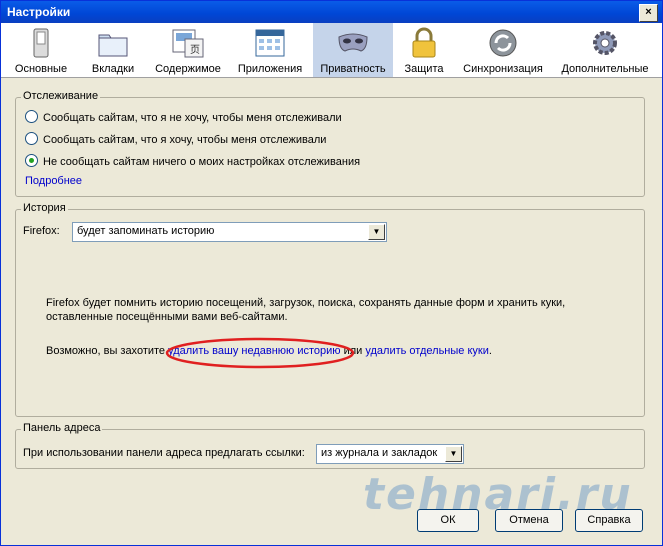  I want to click on tab-label: Содержимое, so click(188, 69).